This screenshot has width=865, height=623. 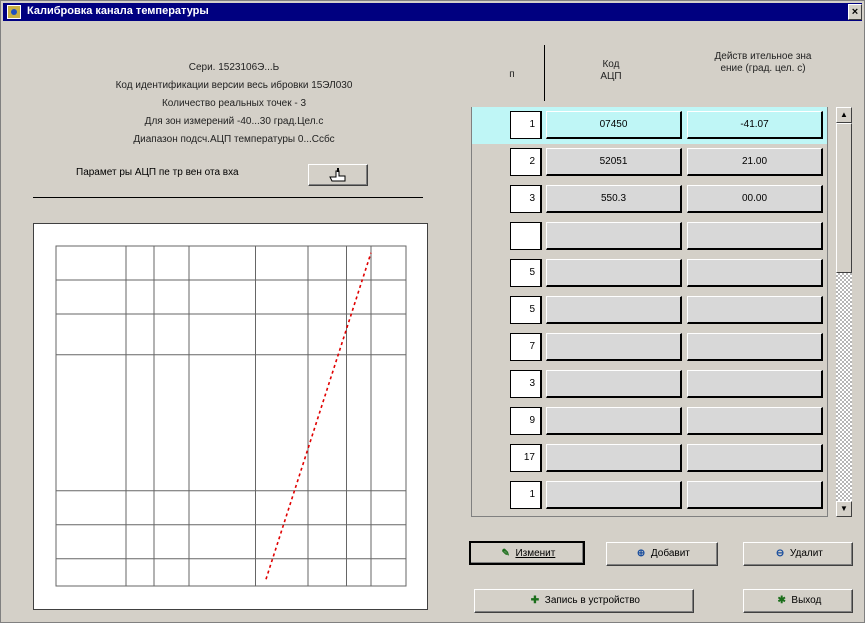 I want to click on table-row: 3 550.3 00.00, so click(x=649, y=199).